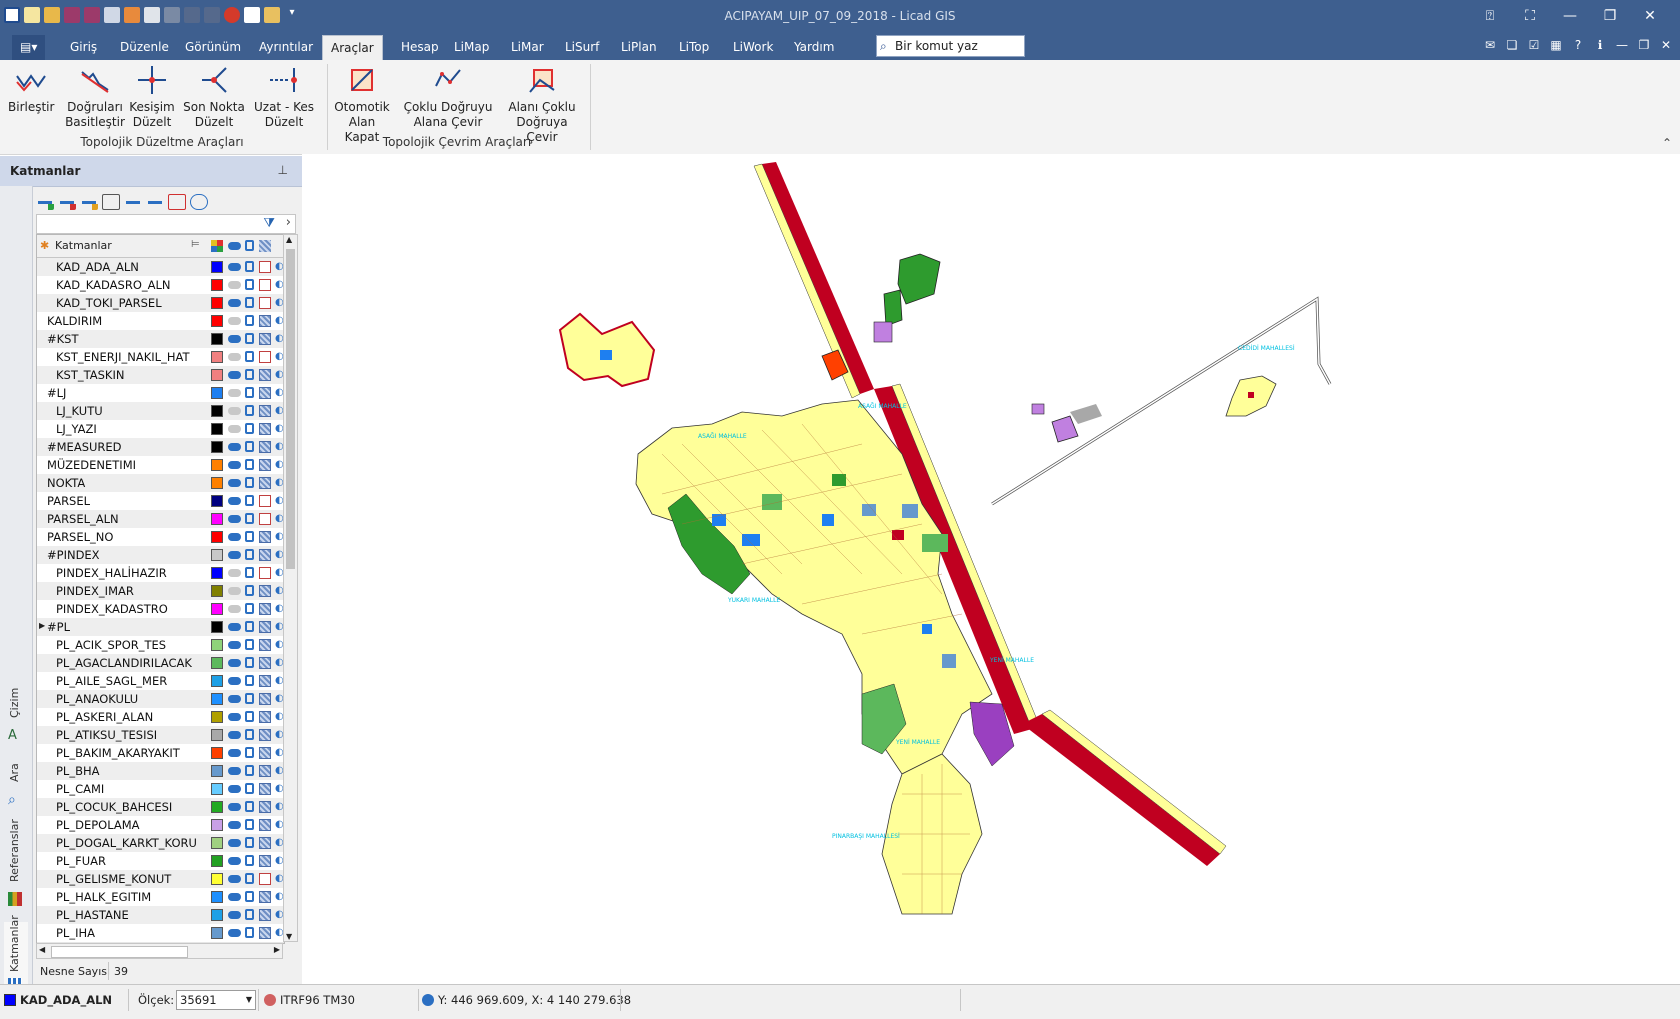 Image resolution: width=1680 pixels, height=1019 pixels. What do you see at coordinates (1530, 16) in the screenshot?
I see `fullscreen-icon: ⛶` at bounding box center [1530, 16].